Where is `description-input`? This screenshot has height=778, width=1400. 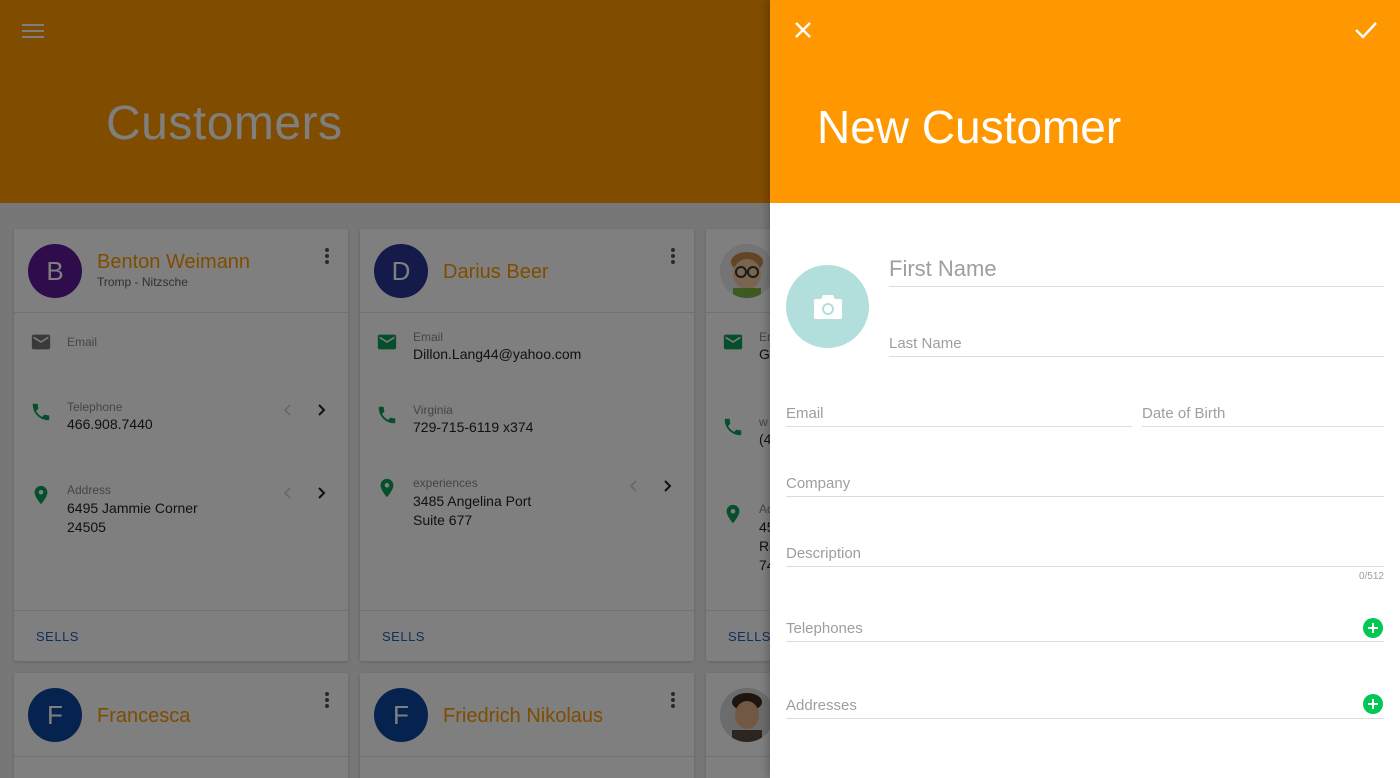 description-input is located at coordinates (1085, 553).